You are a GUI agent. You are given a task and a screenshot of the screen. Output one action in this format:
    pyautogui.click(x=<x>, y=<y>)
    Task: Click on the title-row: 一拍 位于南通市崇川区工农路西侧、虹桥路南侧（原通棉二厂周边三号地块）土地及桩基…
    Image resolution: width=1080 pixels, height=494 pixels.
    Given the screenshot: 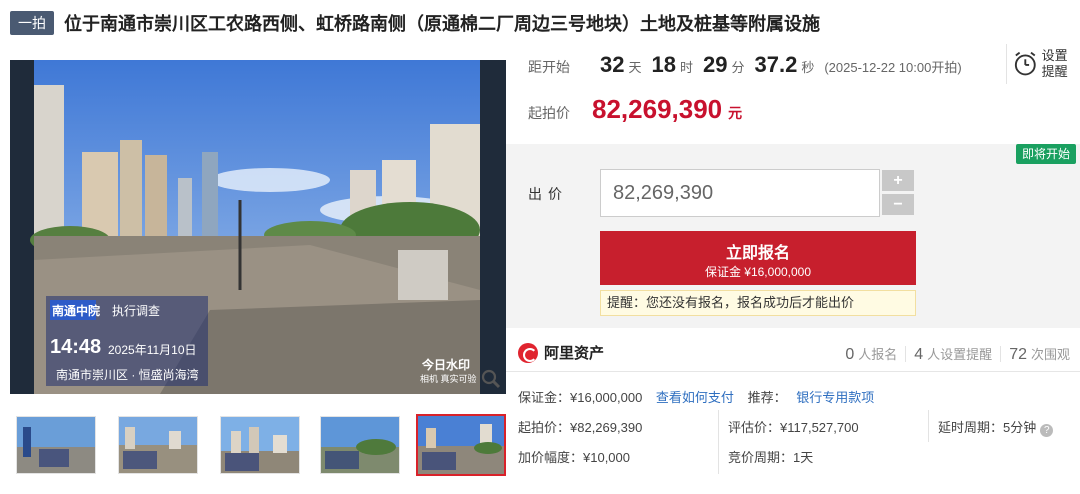 What is the action you would take?
    pyautogui.click(x=540, y=23)
    